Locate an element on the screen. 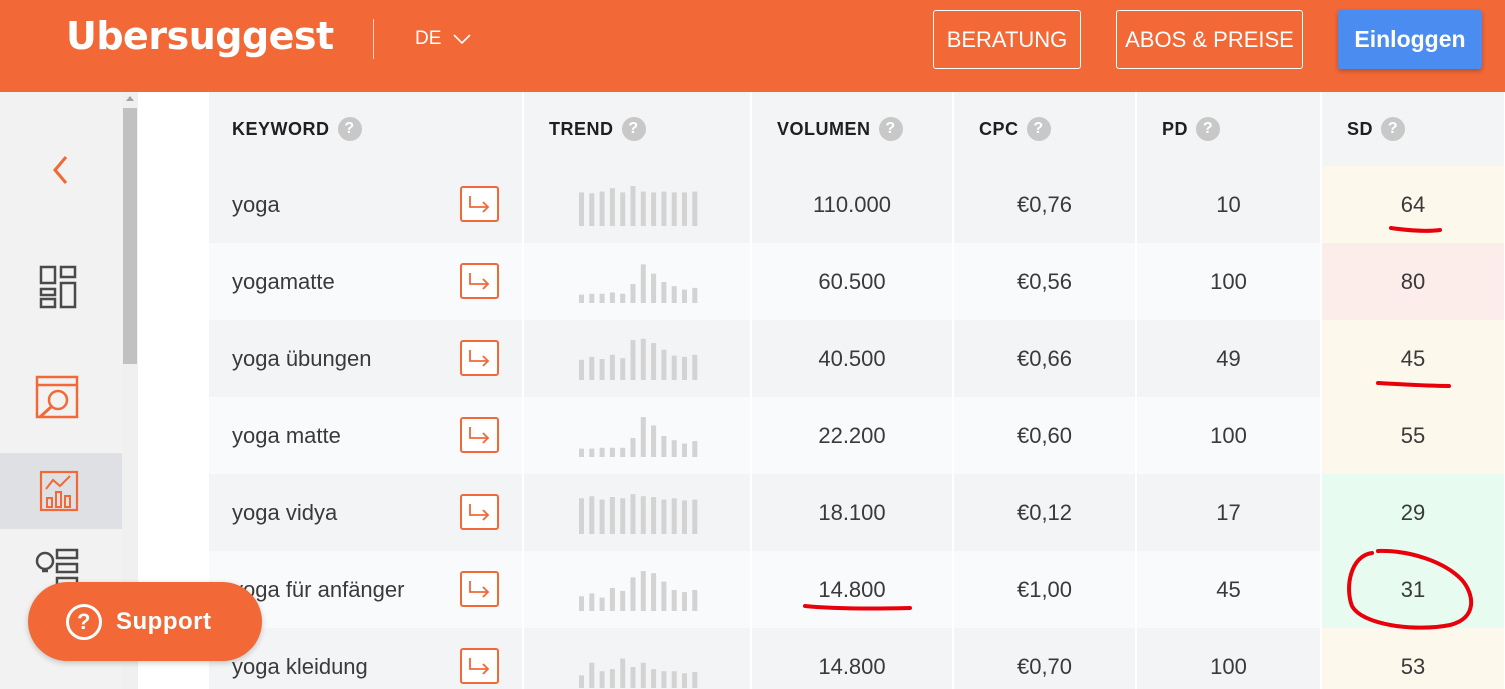 The image size is (1505, 689). column-header-trend: TREND? is located at coordinates (637, 129).